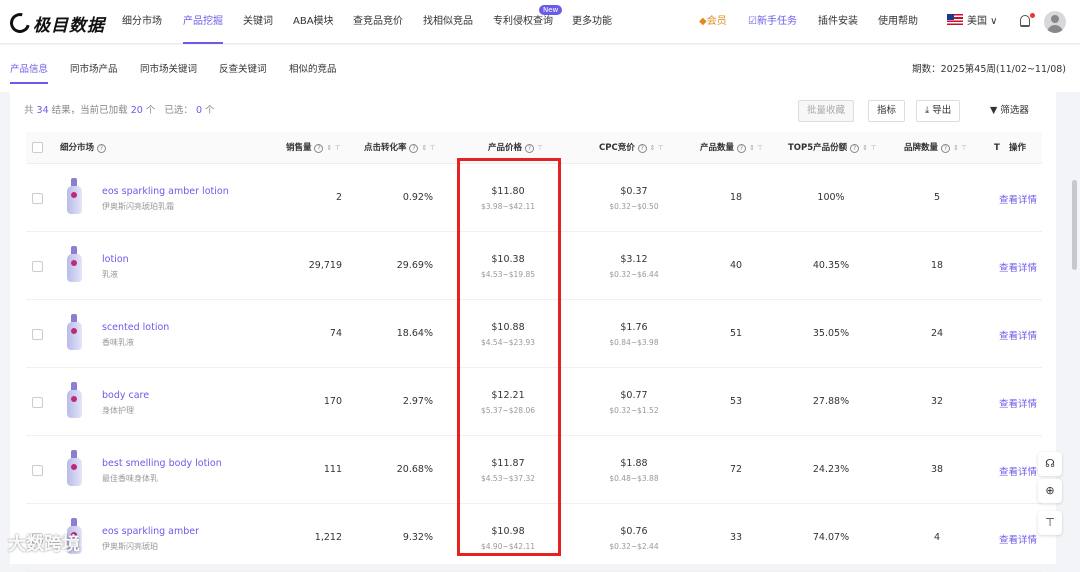  What do you see at coordinates (135, 327) in the screenshot?
I see `keyword-link: scented lotion` at bounding box center [135, 327].